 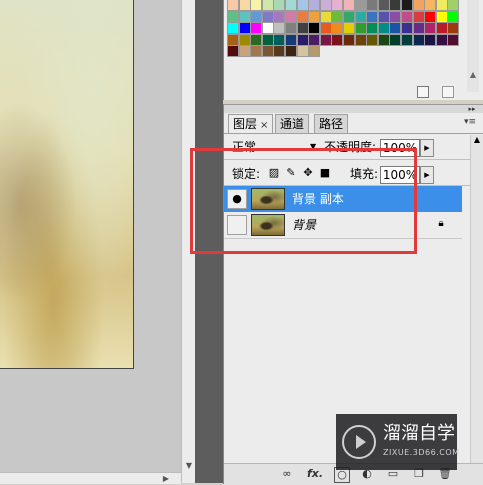 I want to click on link-icon: ∞, so click(x=287, y=474).